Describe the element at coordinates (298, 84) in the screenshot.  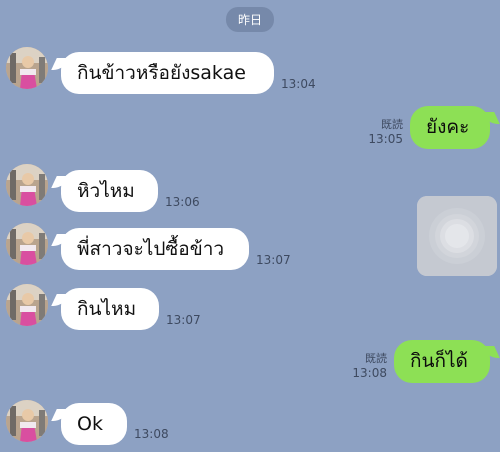
I see `message-time: 13:04` at that location.